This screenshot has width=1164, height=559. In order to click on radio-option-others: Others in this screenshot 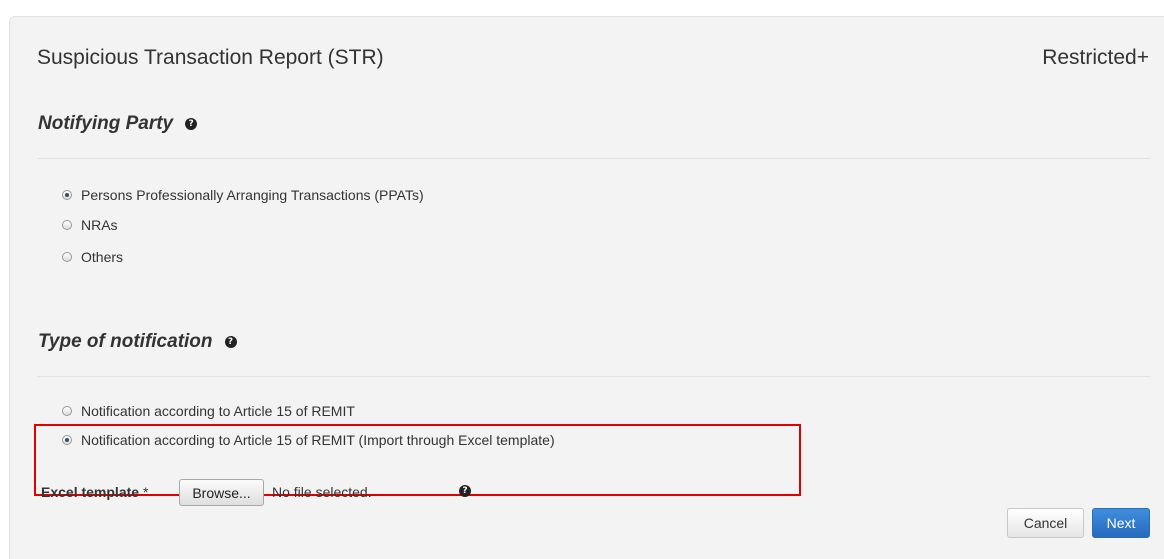, I will do `click(92, 257)`.